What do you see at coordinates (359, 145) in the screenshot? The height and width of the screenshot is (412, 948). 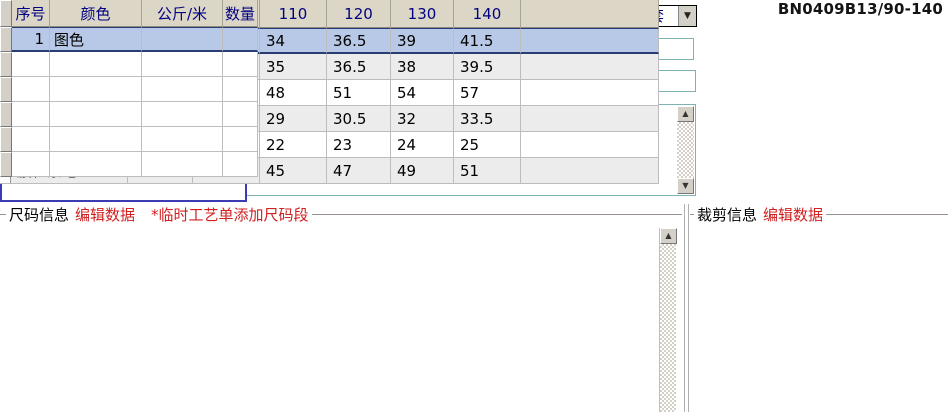 I see `size-cell: 23` at bounding box center [359, 145].